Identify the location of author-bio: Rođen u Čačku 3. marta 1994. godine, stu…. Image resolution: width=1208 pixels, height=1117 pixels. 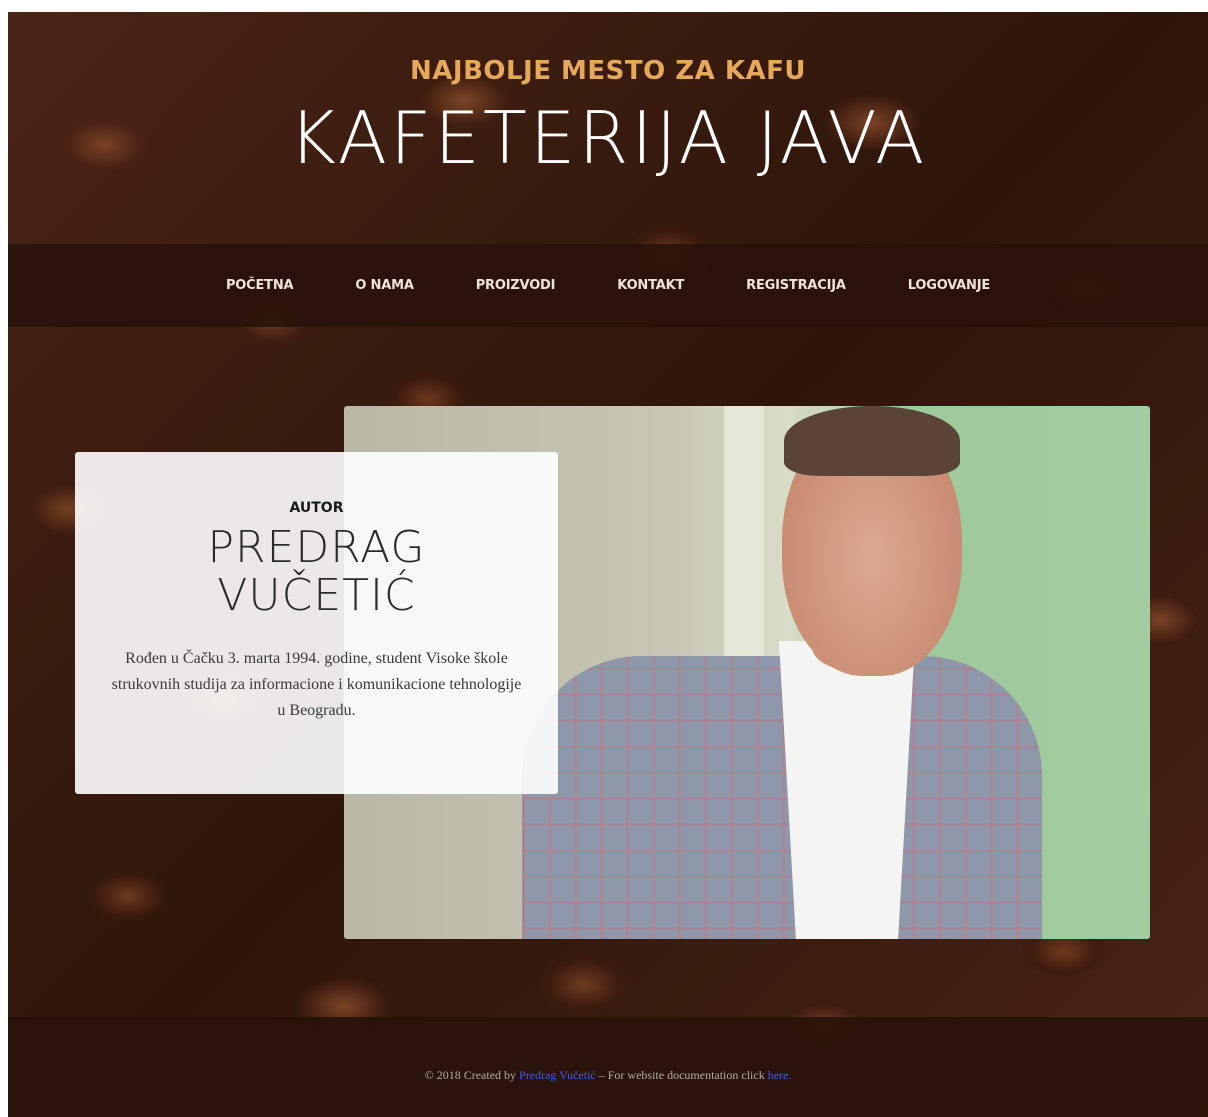
(316, 684).